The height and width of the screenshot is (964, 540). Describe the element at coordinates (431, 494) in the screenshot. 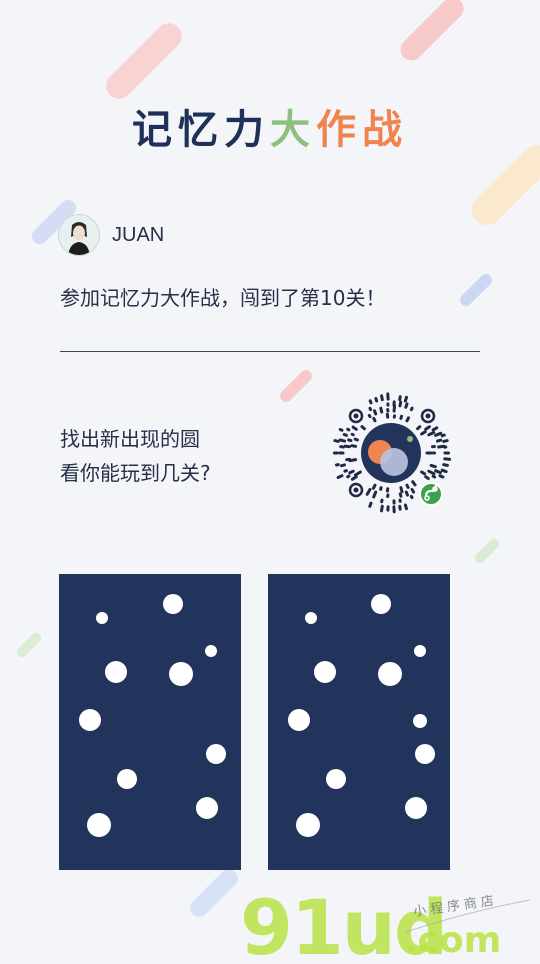

I see `mini-program-logo-icon` at that location.